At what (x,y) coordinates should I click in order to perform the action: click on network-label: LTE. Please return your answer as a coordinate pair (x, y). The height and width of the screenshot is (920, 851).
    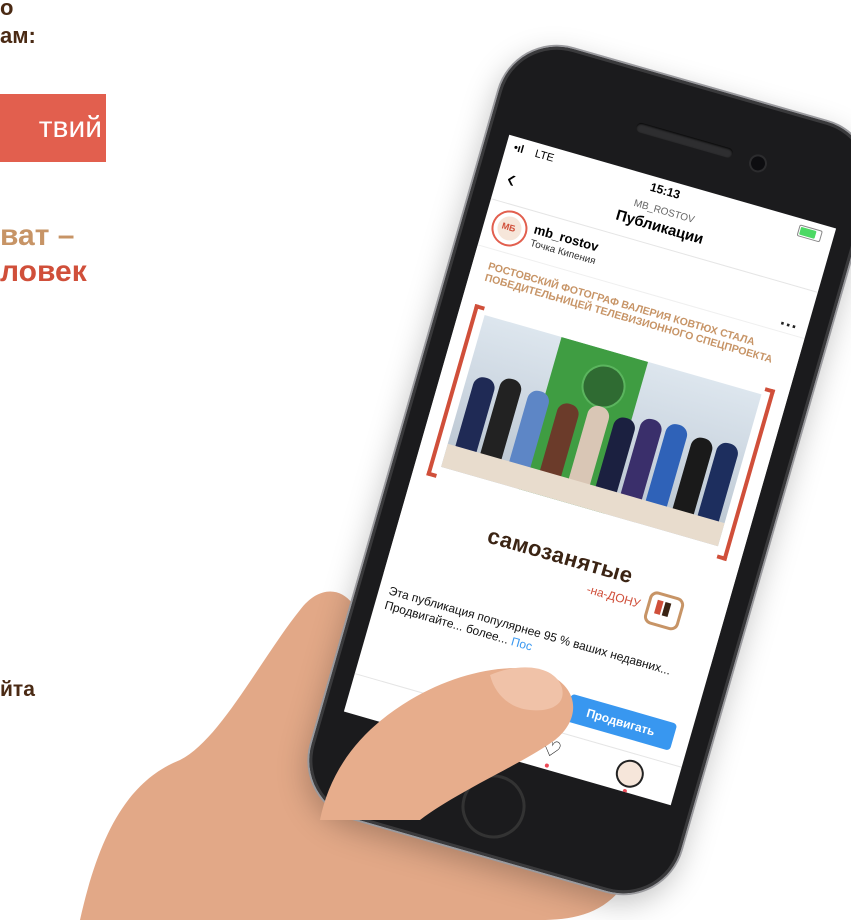
    Looking at the image, I should click on (544, 156).